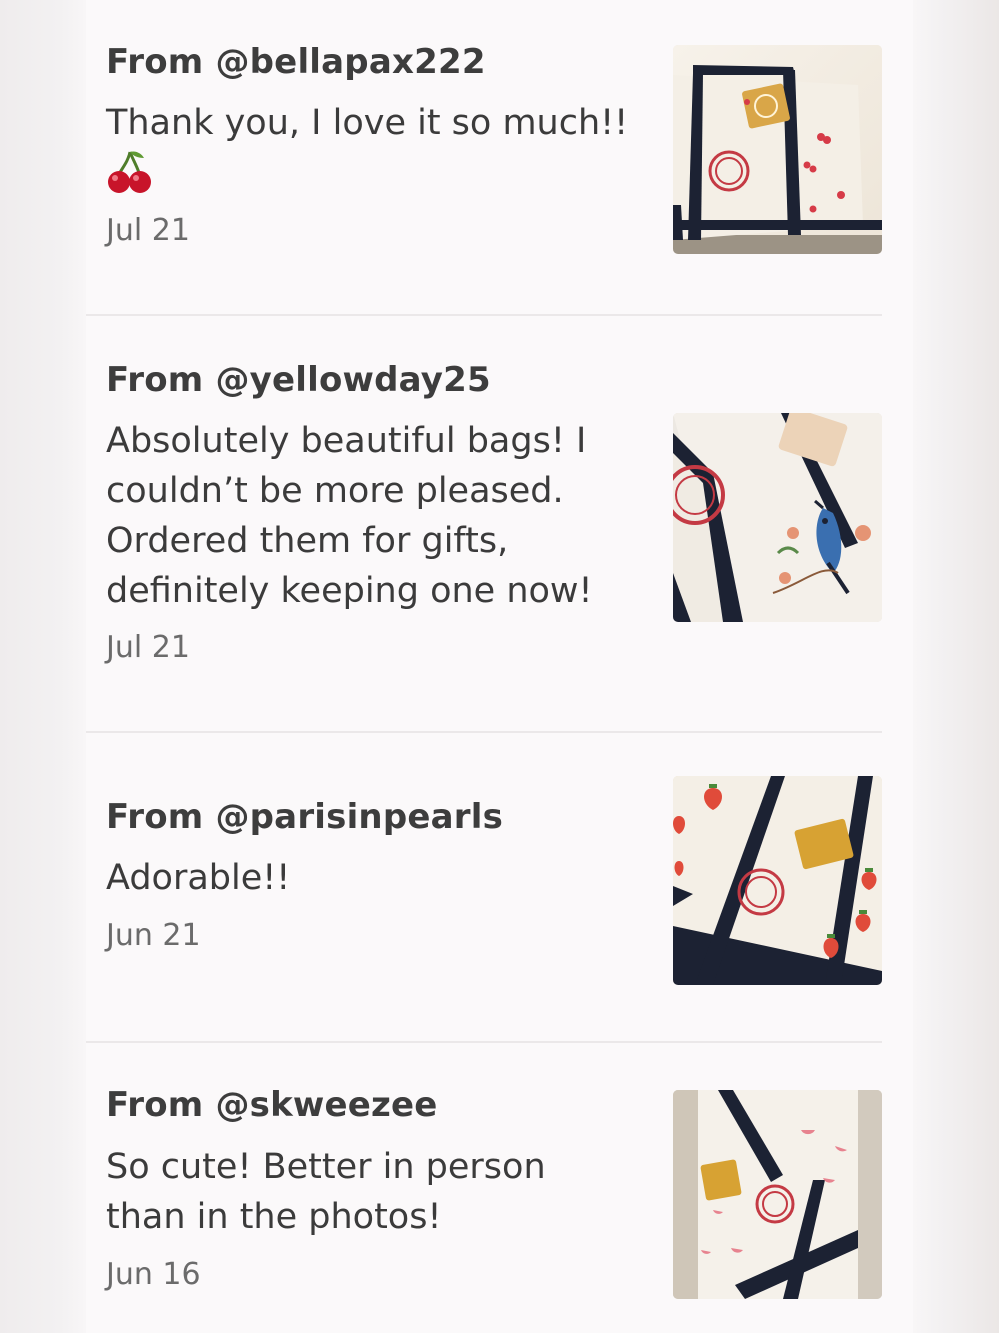  Describe the element at coordinates (153, 935) in the screenshot. I see `review-date: Jun 21` at that location.